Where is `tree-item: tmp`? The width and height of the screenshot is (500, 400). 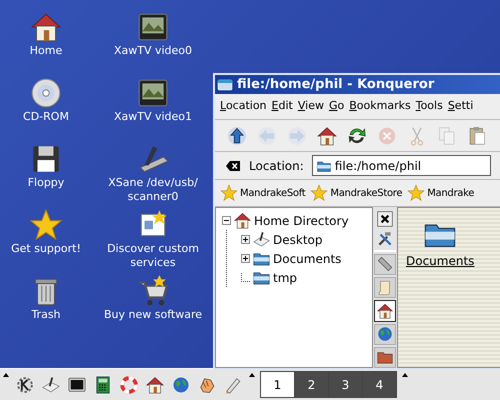
tree-item: tmp is located at coordinates (285, 277).